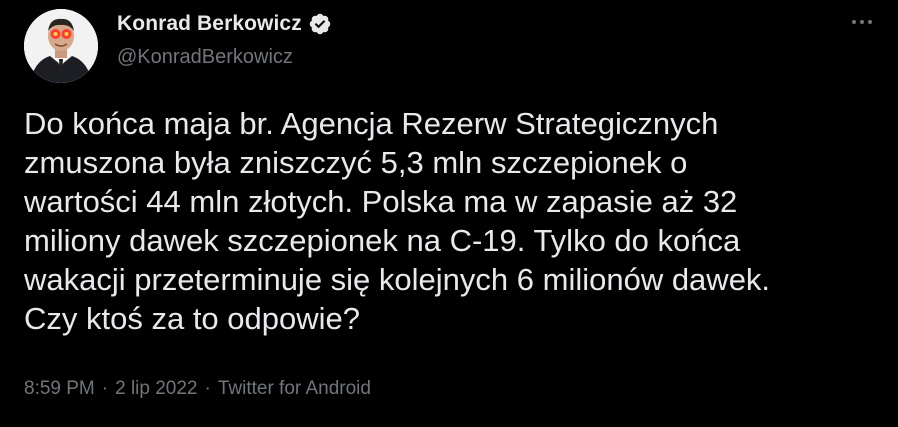 Image resolution: width=898 pixels, height=427 pixels. Describe the element at coordinates (320, 24) in the screenshot. I see `verified-badge-icon` at that location.